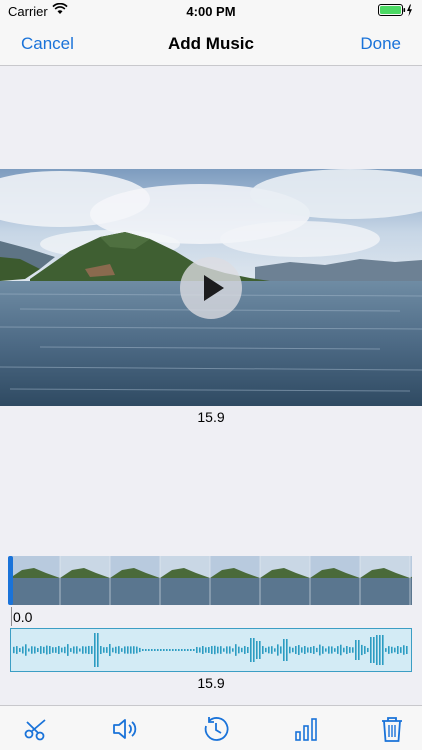 The image size is (422, 750). What do you see at coordinates (36, 729) in the screenshot?
I see `scissors-icon` at bounding box center [36, 729].